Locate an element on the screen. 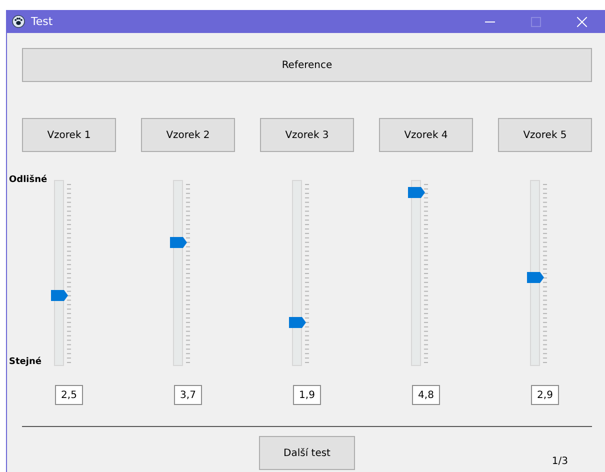 This screenshot has height=472, width=605. paw-icon is located at coordinates (18, 21).